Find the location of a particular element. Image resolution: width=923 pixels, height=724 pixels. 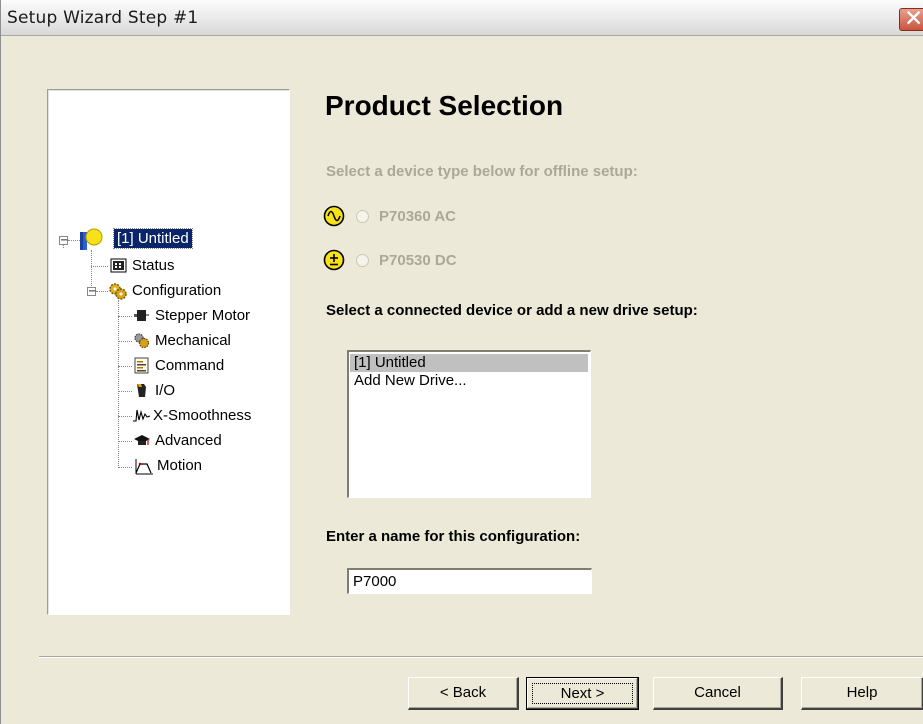

graduation-cap-icon is located at coordinates (142, 440).